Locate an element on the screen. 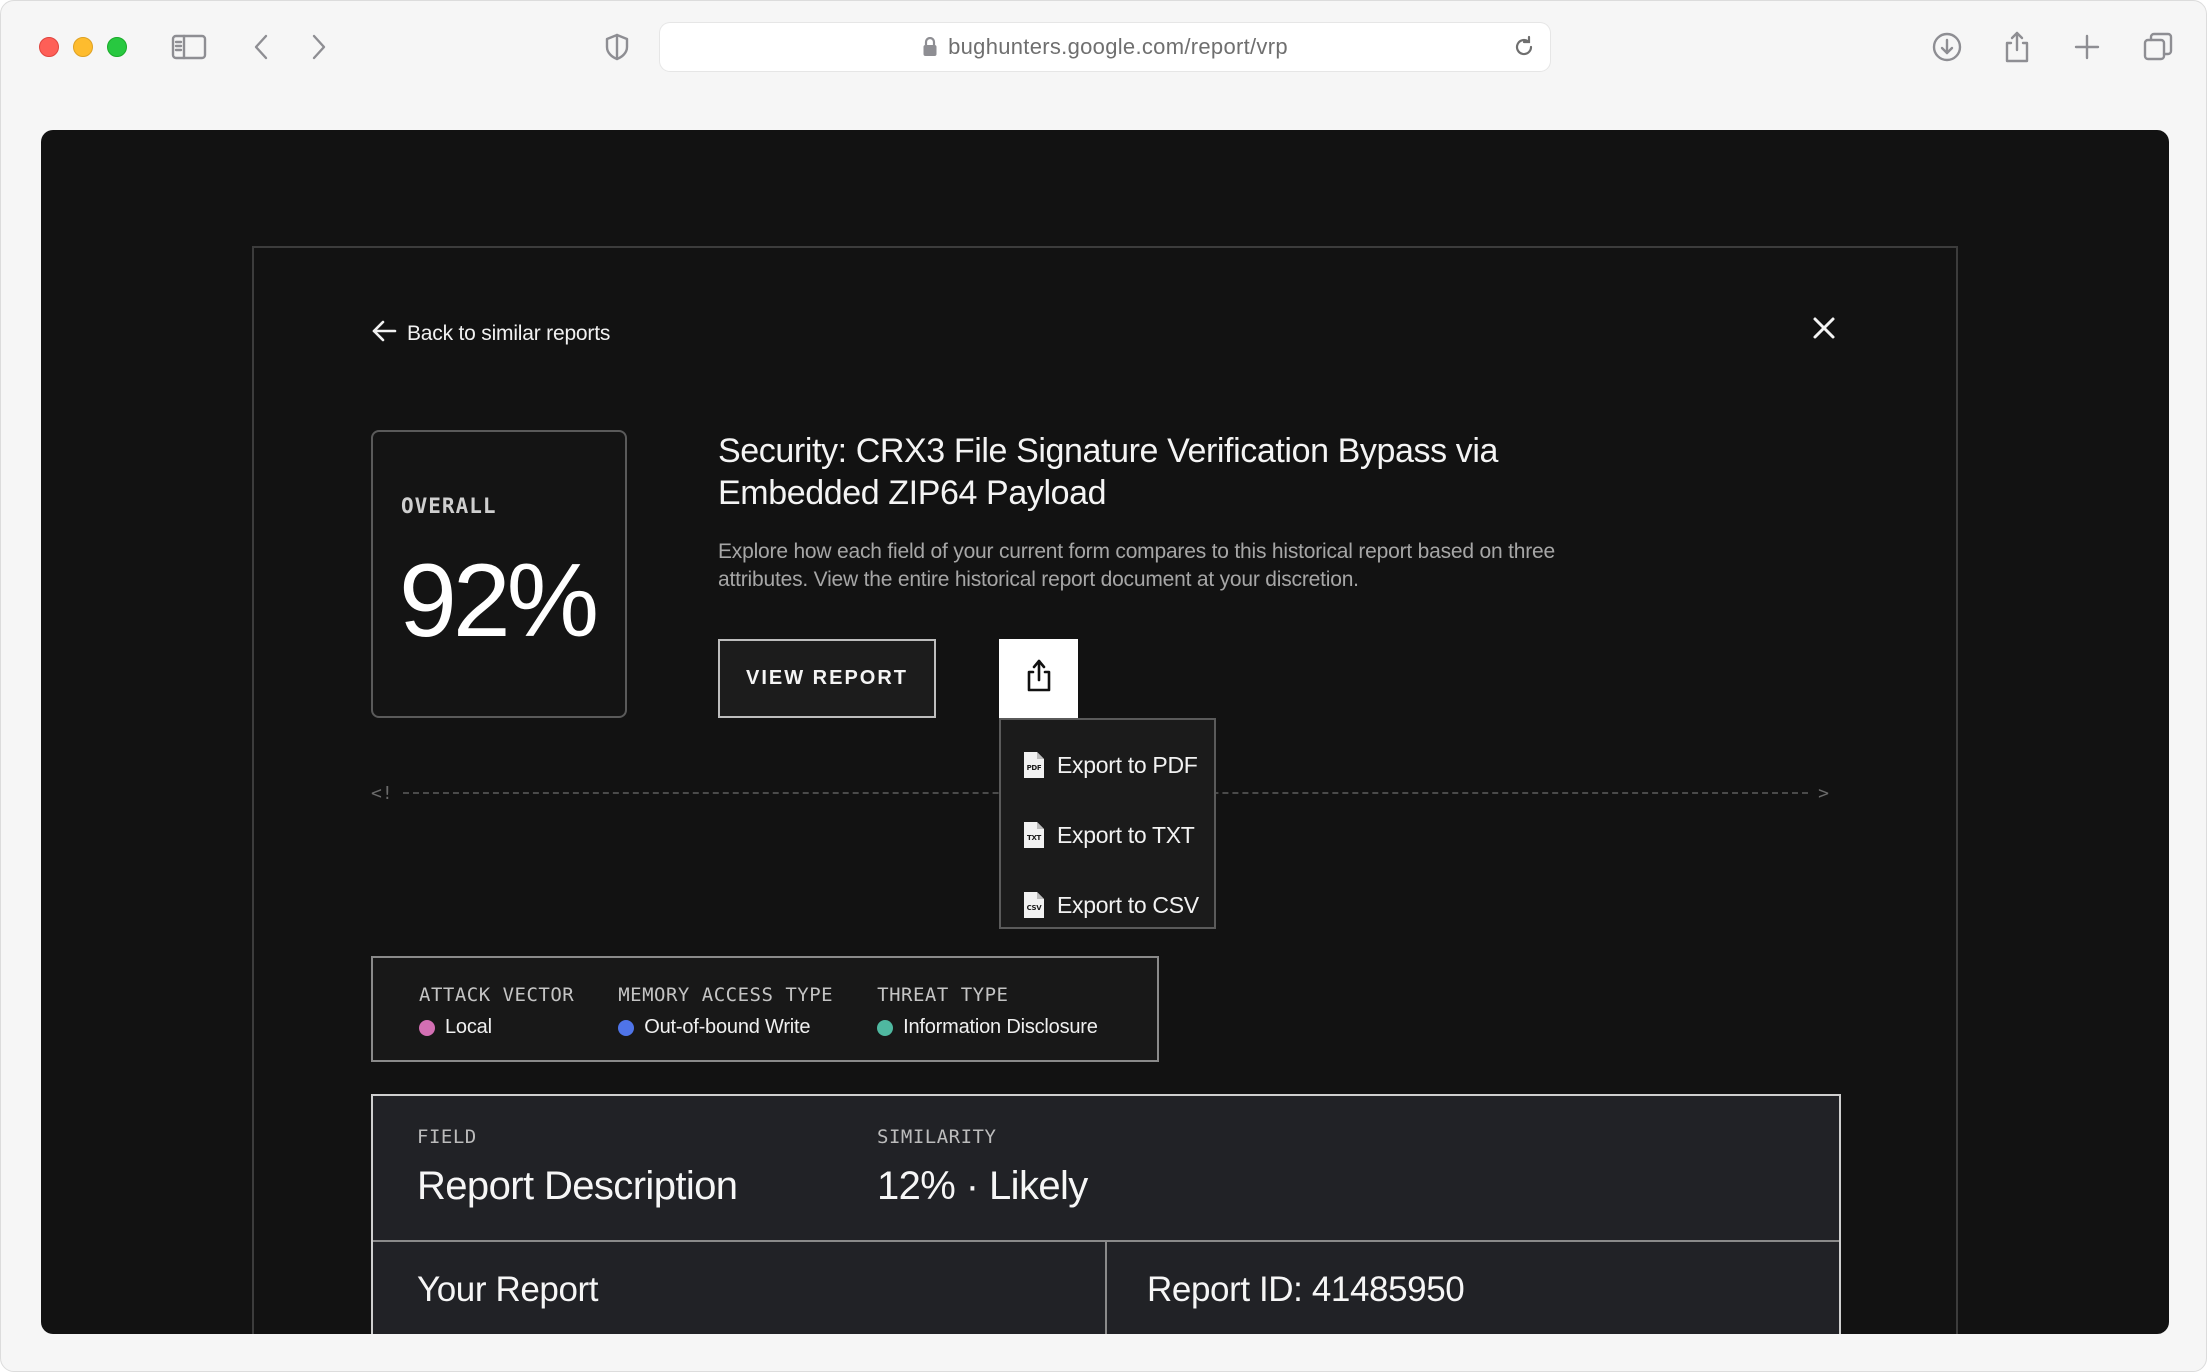 This screenshot has width=2207, height=1372. close-icon is located at coordinates (1824, 330).